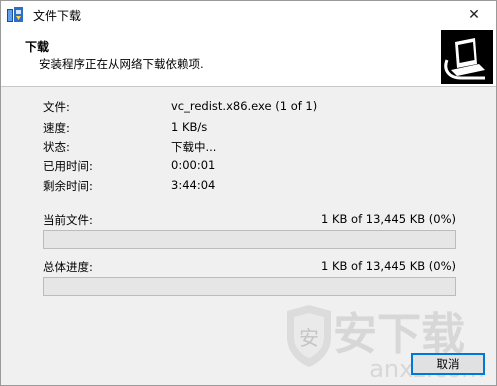  I want to click on close-icon: ✕, so click(474, 15).